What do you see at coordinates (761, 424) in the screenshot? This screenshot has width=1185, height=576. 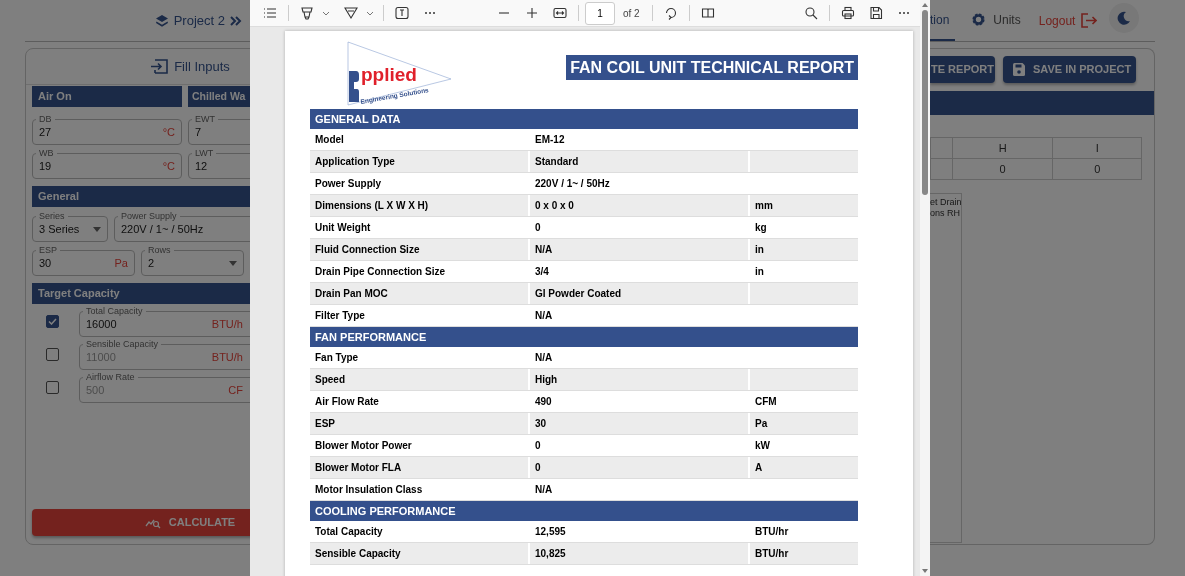 I see `spec-unit: Pa` at bounding box center [761, 424].